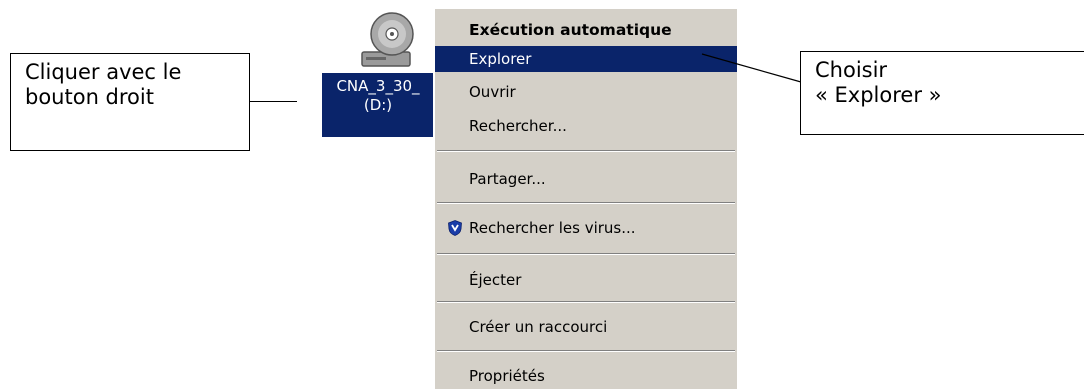 This screenshot has height=389, width=1084. I want to click on menu-item-properties: Propriétés, so click(586, 376).